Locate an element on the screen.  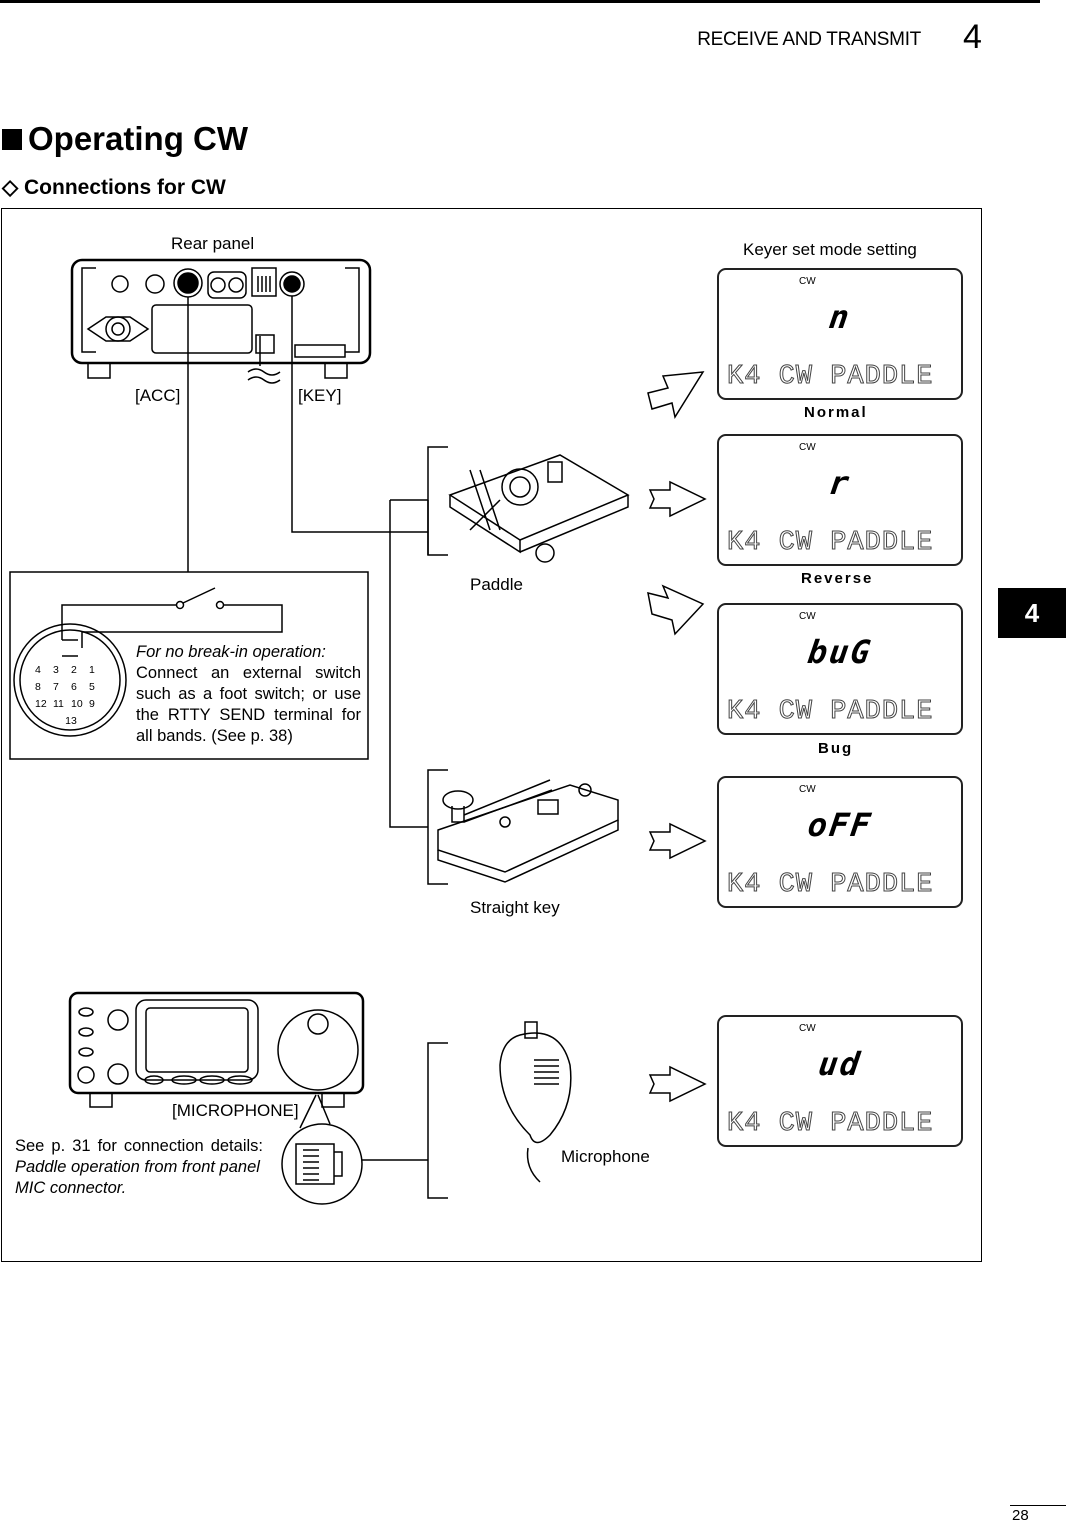
pin-label: 12 is located at coordinates (41, 704).